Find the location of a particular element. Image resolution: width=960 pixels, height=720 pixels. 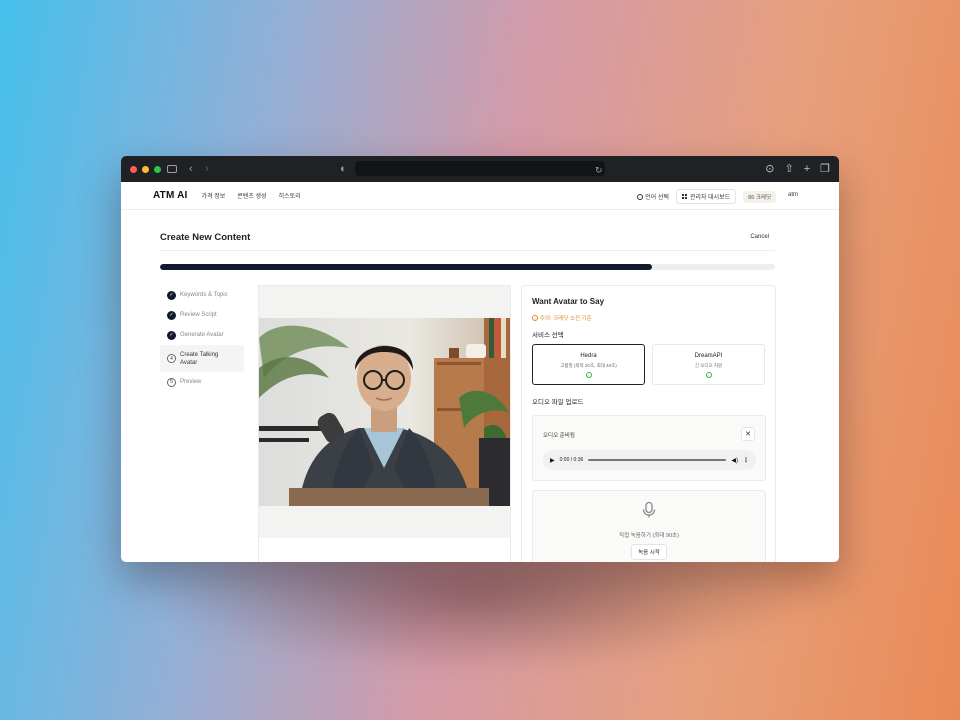

nav-create-content: 콘텐츠 생성 is located at coordinates (251, 195).